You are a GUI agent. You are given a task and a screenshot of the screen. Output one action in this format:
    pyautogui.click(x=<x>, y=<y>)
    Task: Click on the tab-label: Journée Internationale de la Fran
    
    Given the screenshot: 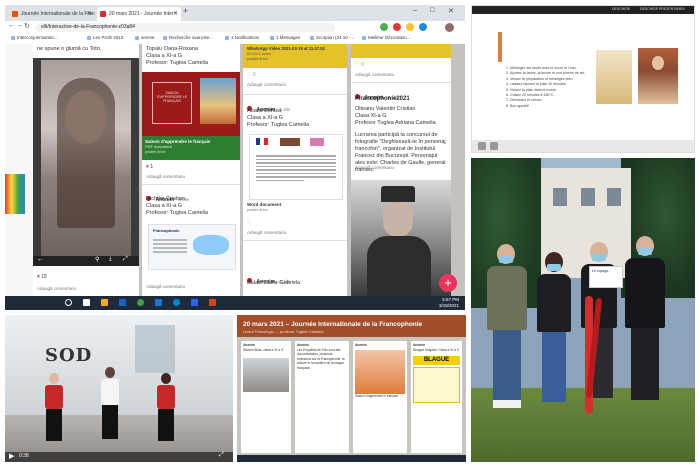 What is the action you would take?
    pyautogui.click(x=58, y=14)
    